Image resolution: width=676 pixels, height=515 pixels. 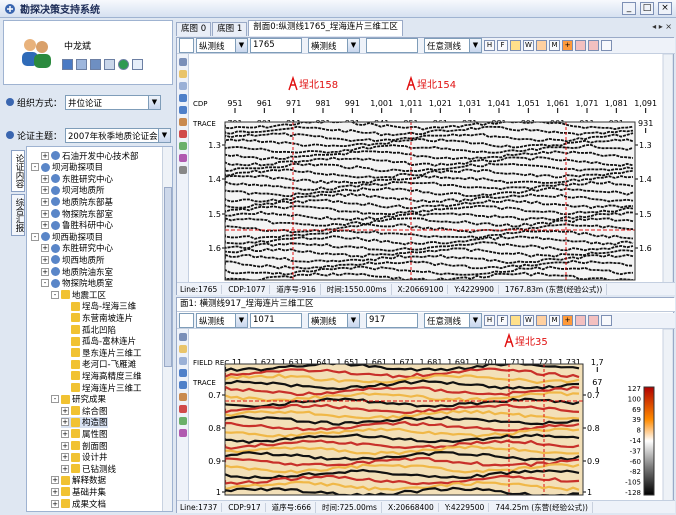 I want to click on tree-item: 孤岛-富林连片, so click(x=98, y=341).